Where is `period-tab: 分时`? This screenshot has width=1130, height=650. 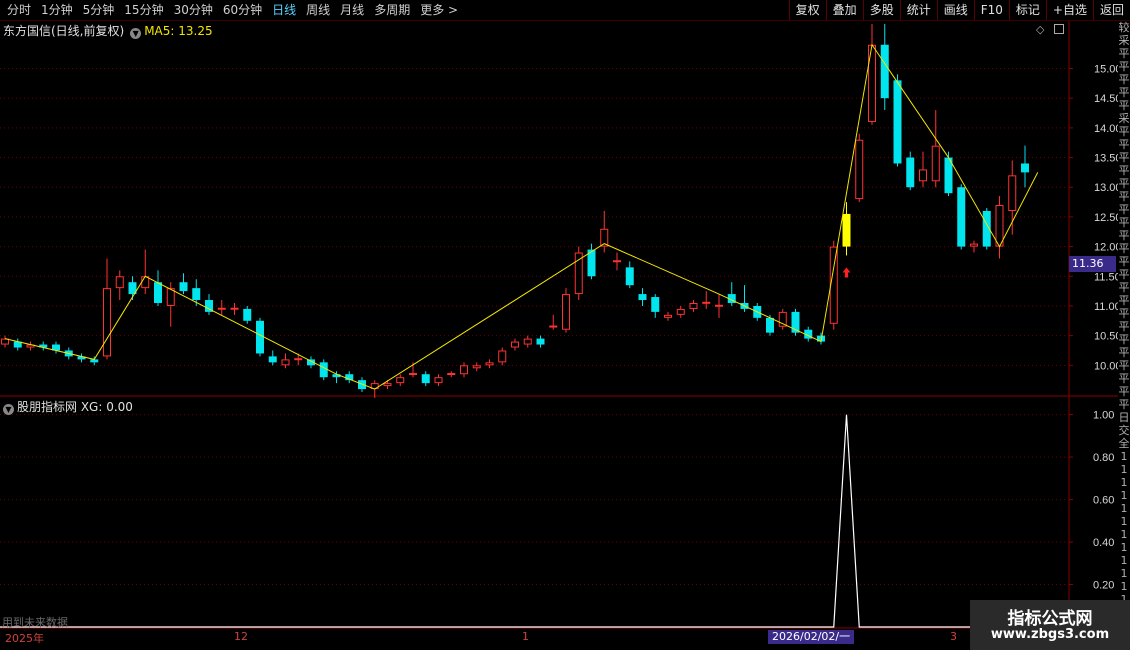
period-tab: 分时 is located at coordinates (19, 10).